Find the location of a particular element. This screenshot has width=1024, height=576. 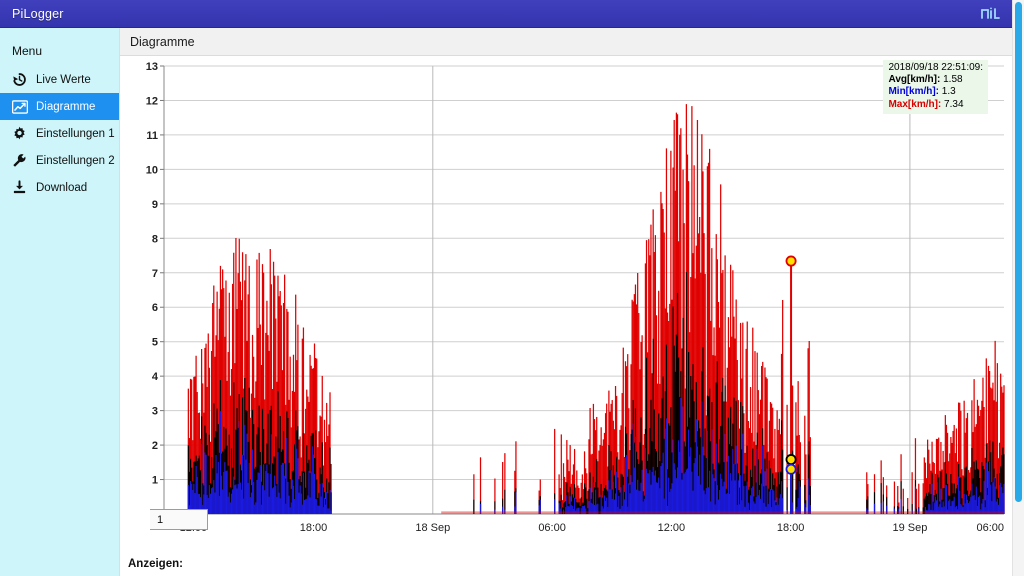

gear-icon is located at coordinates (19, 134).